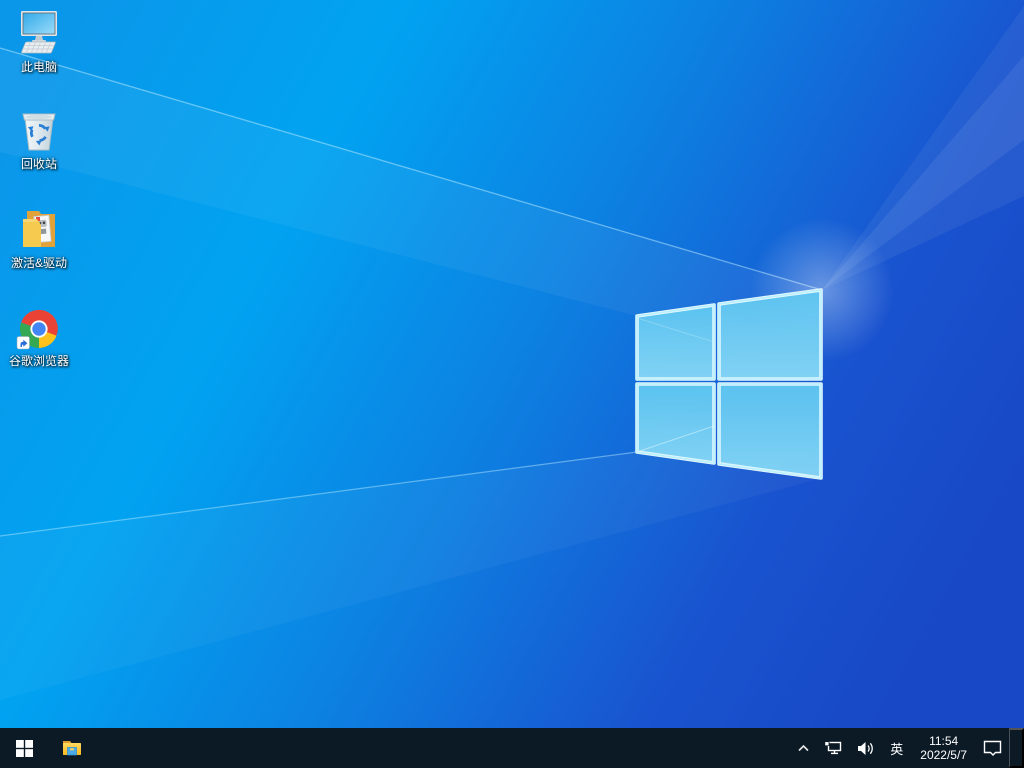 The width and height of the screenshot is (1024, 768). Describe the element at coordinates (39, 229) in the screenshot. I see `folder-icon` at that location.